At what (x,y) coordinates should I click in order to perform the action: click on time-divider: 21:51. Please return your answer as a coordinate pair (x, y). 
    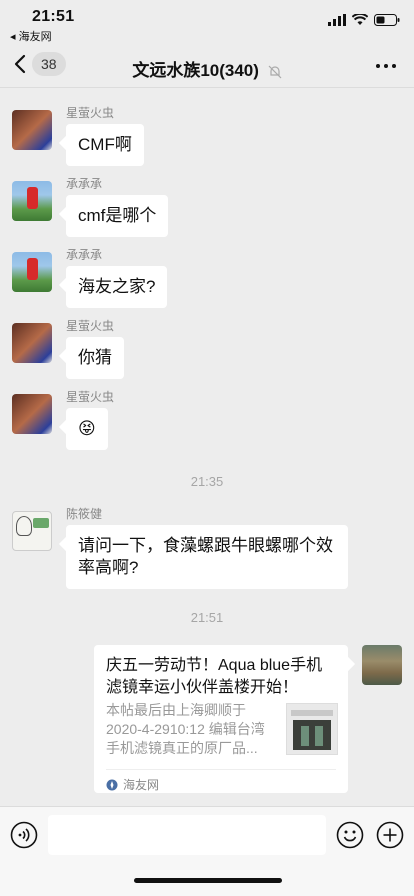
    Looking at the image, I should click on (207, 617).